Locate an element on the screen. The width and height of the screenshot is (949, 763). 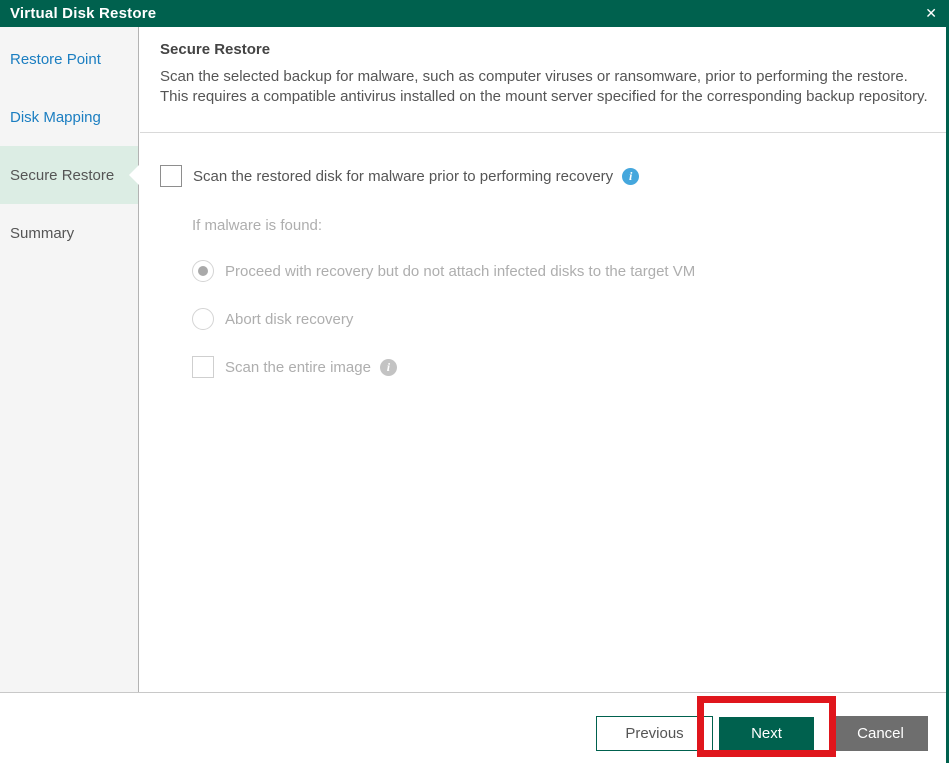
step-label: Secure Restore is located at coordinates (62, 175).